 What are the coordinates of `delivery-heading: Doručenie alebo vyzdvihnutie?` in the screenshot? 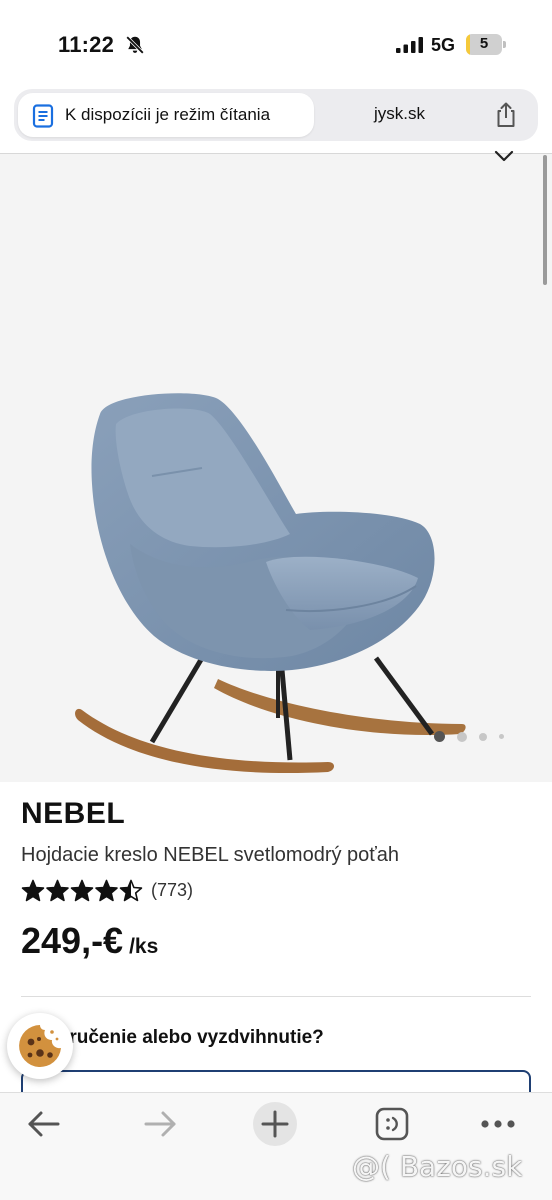 It's located at (184, 1037).